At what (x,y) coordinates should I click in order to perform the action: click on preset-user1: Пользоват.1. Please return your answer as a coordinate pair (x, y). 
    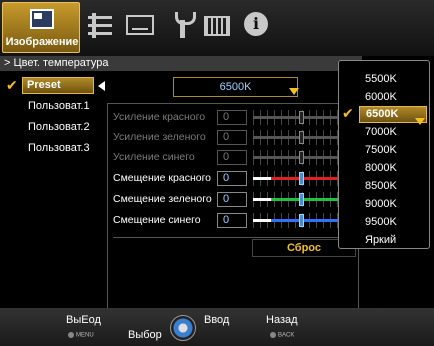
    Looking at the image, I should click on (59, 106).